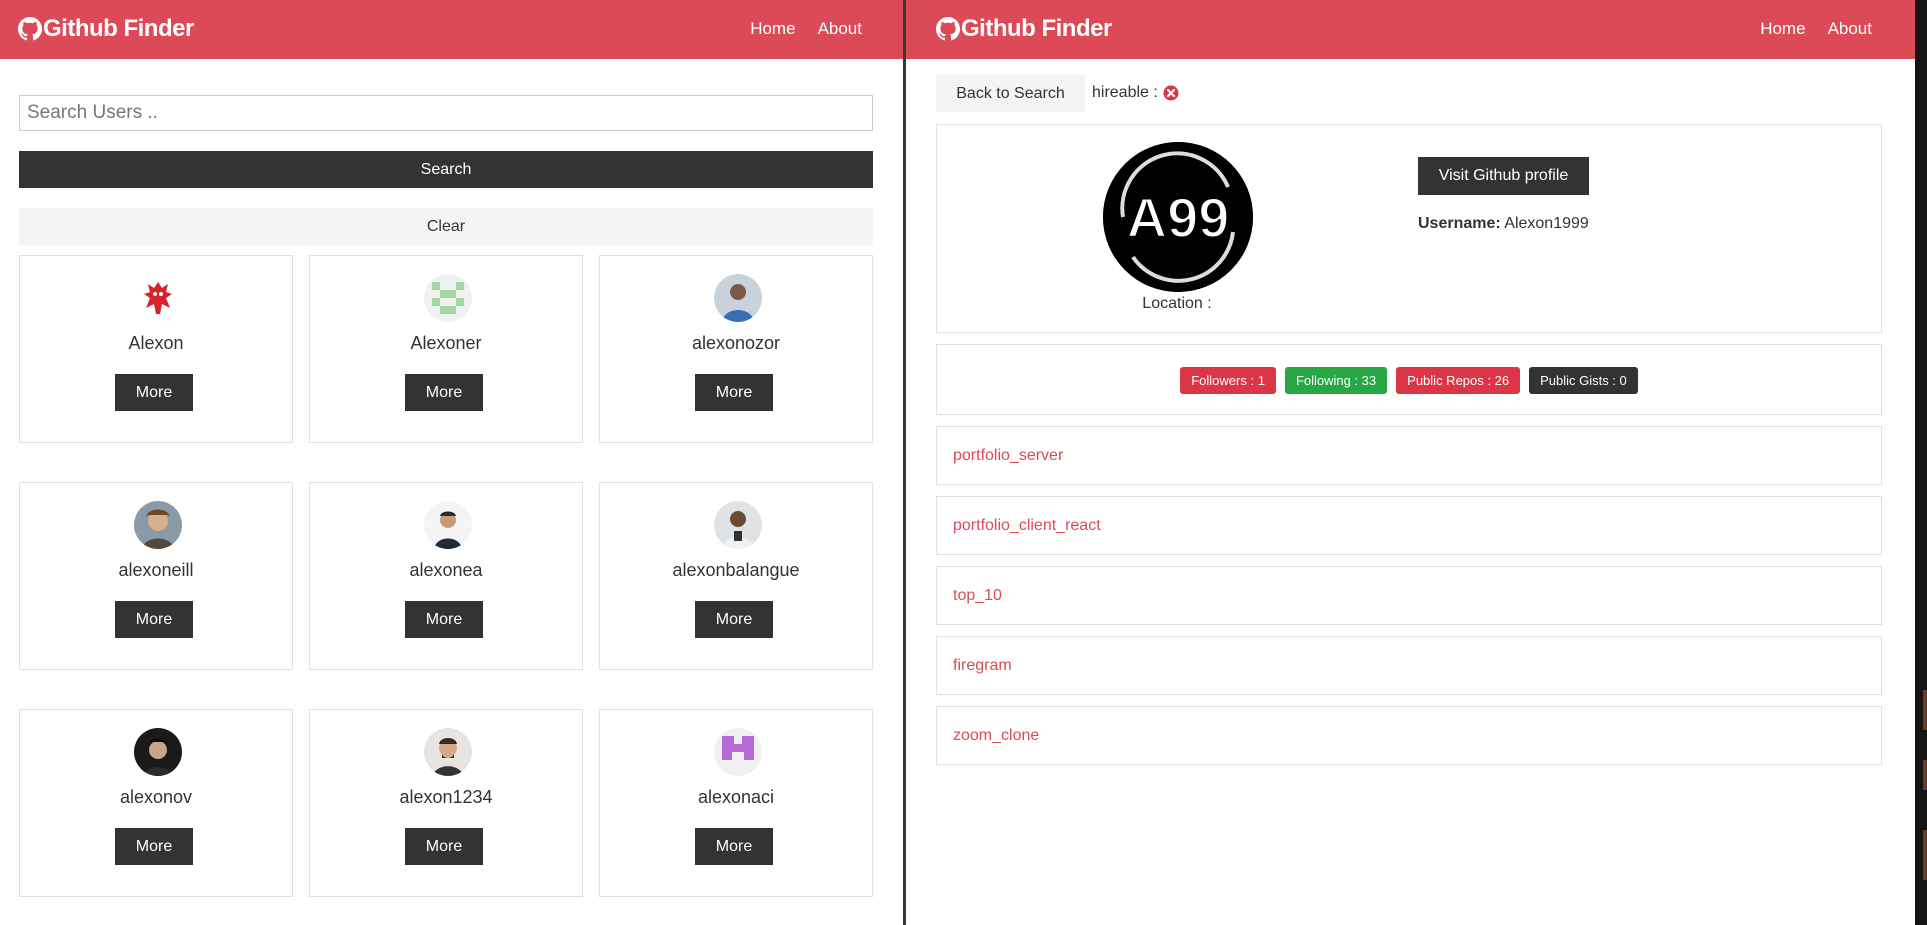  I want to click on user-card: alexoneill More, so click(156, 576).